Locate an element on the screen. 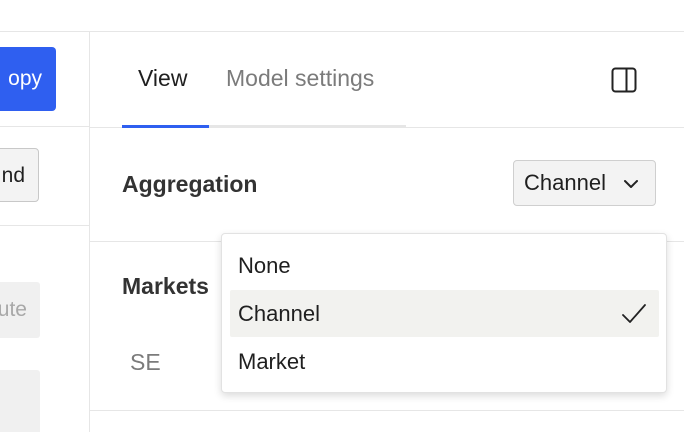  dropdown-option-channel: Channel is located at coordinates (444, 313).